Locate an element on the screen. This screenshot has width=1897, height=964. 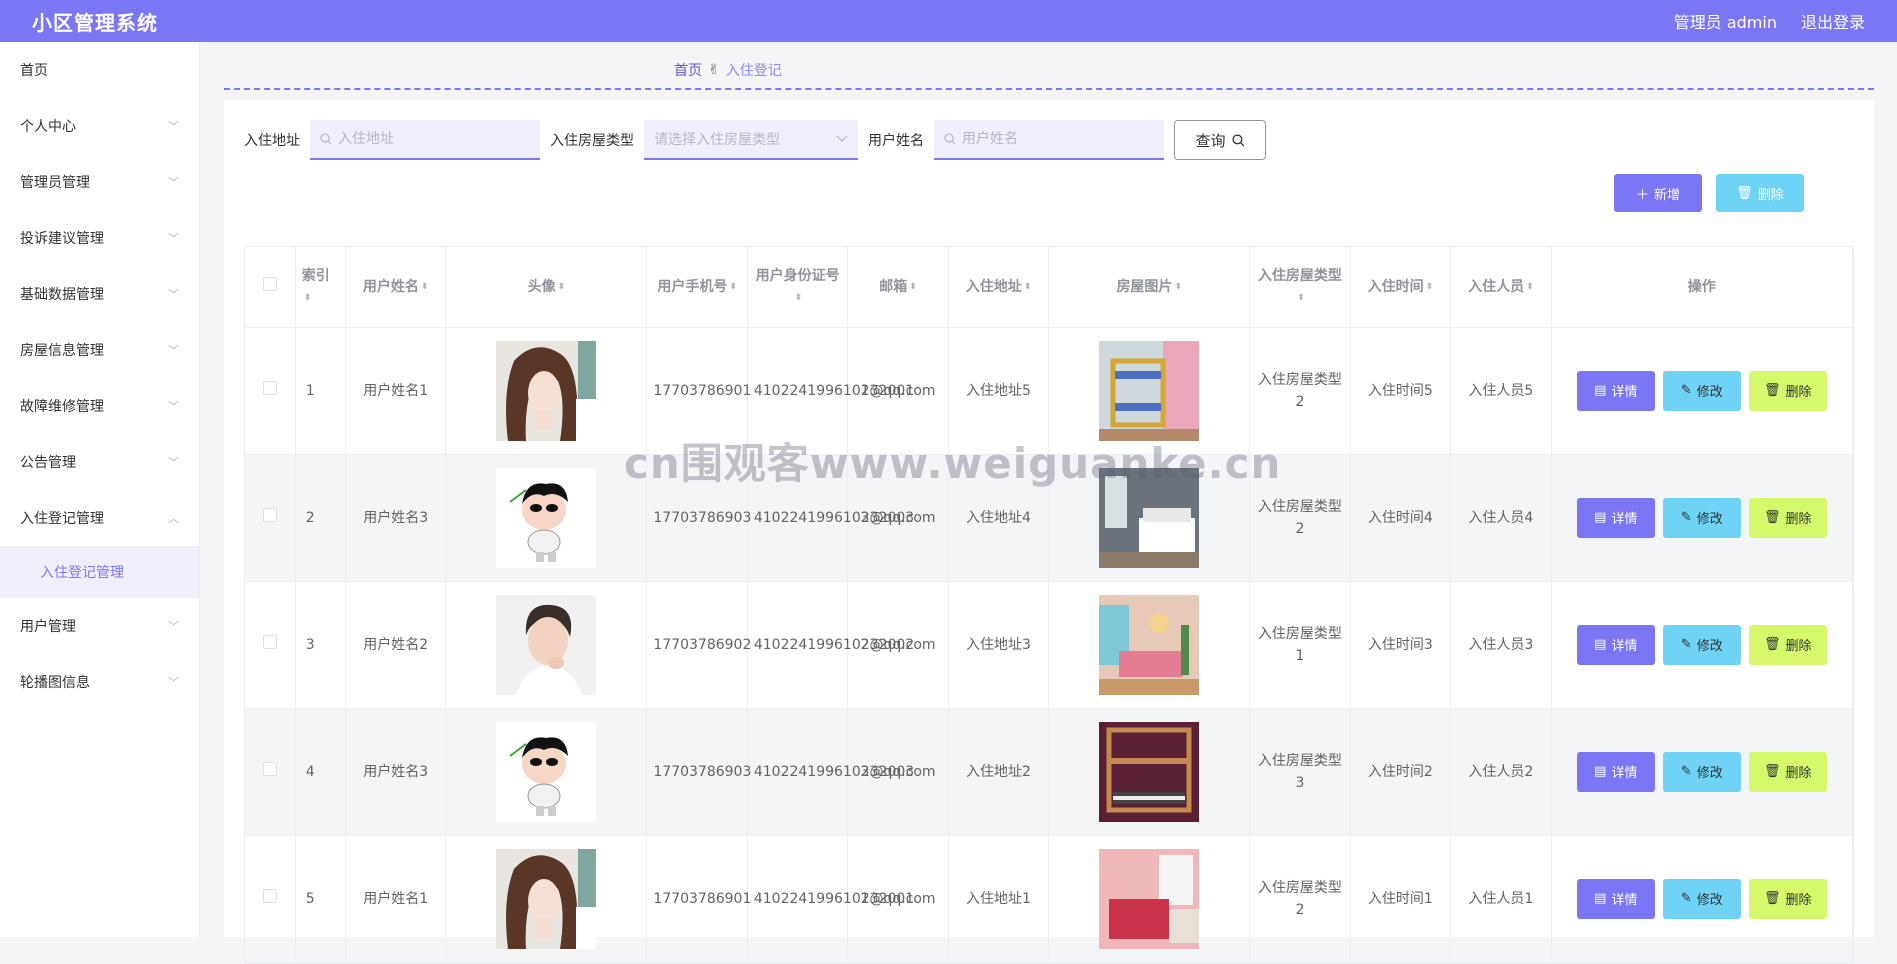
sidebar-item: 基础数据管理 ﹀ is located at coordinates (99, 294).